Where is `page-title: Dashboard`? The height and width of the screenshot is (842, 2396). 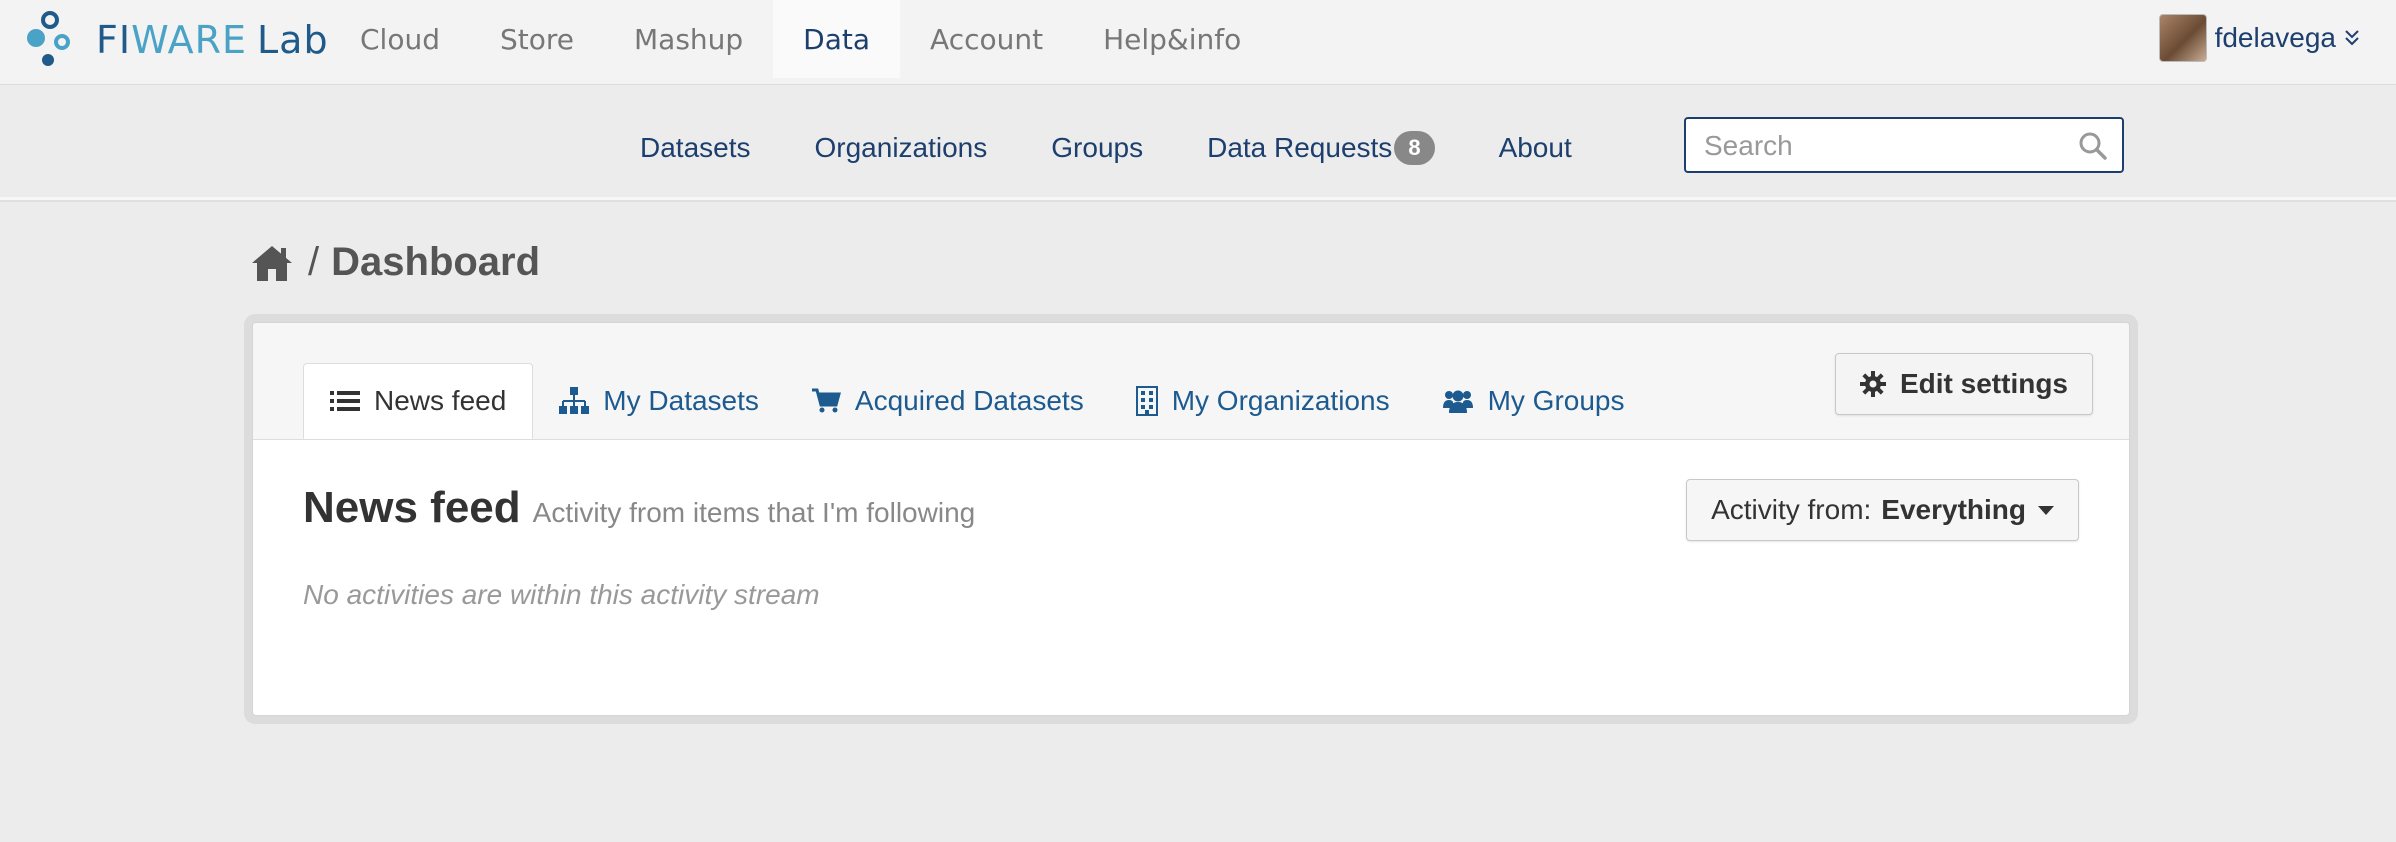
page-title: Dashboard is located at coordinates (436, 262).